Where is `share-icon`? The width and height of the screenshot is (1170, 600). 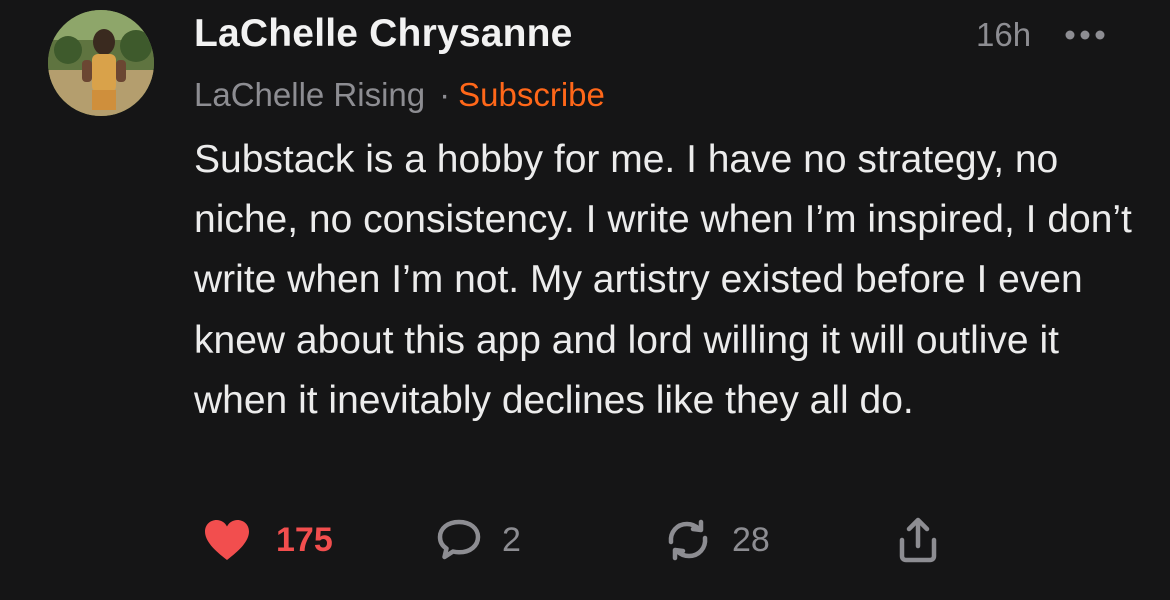
share-icon is located at coordinates (918, 540).